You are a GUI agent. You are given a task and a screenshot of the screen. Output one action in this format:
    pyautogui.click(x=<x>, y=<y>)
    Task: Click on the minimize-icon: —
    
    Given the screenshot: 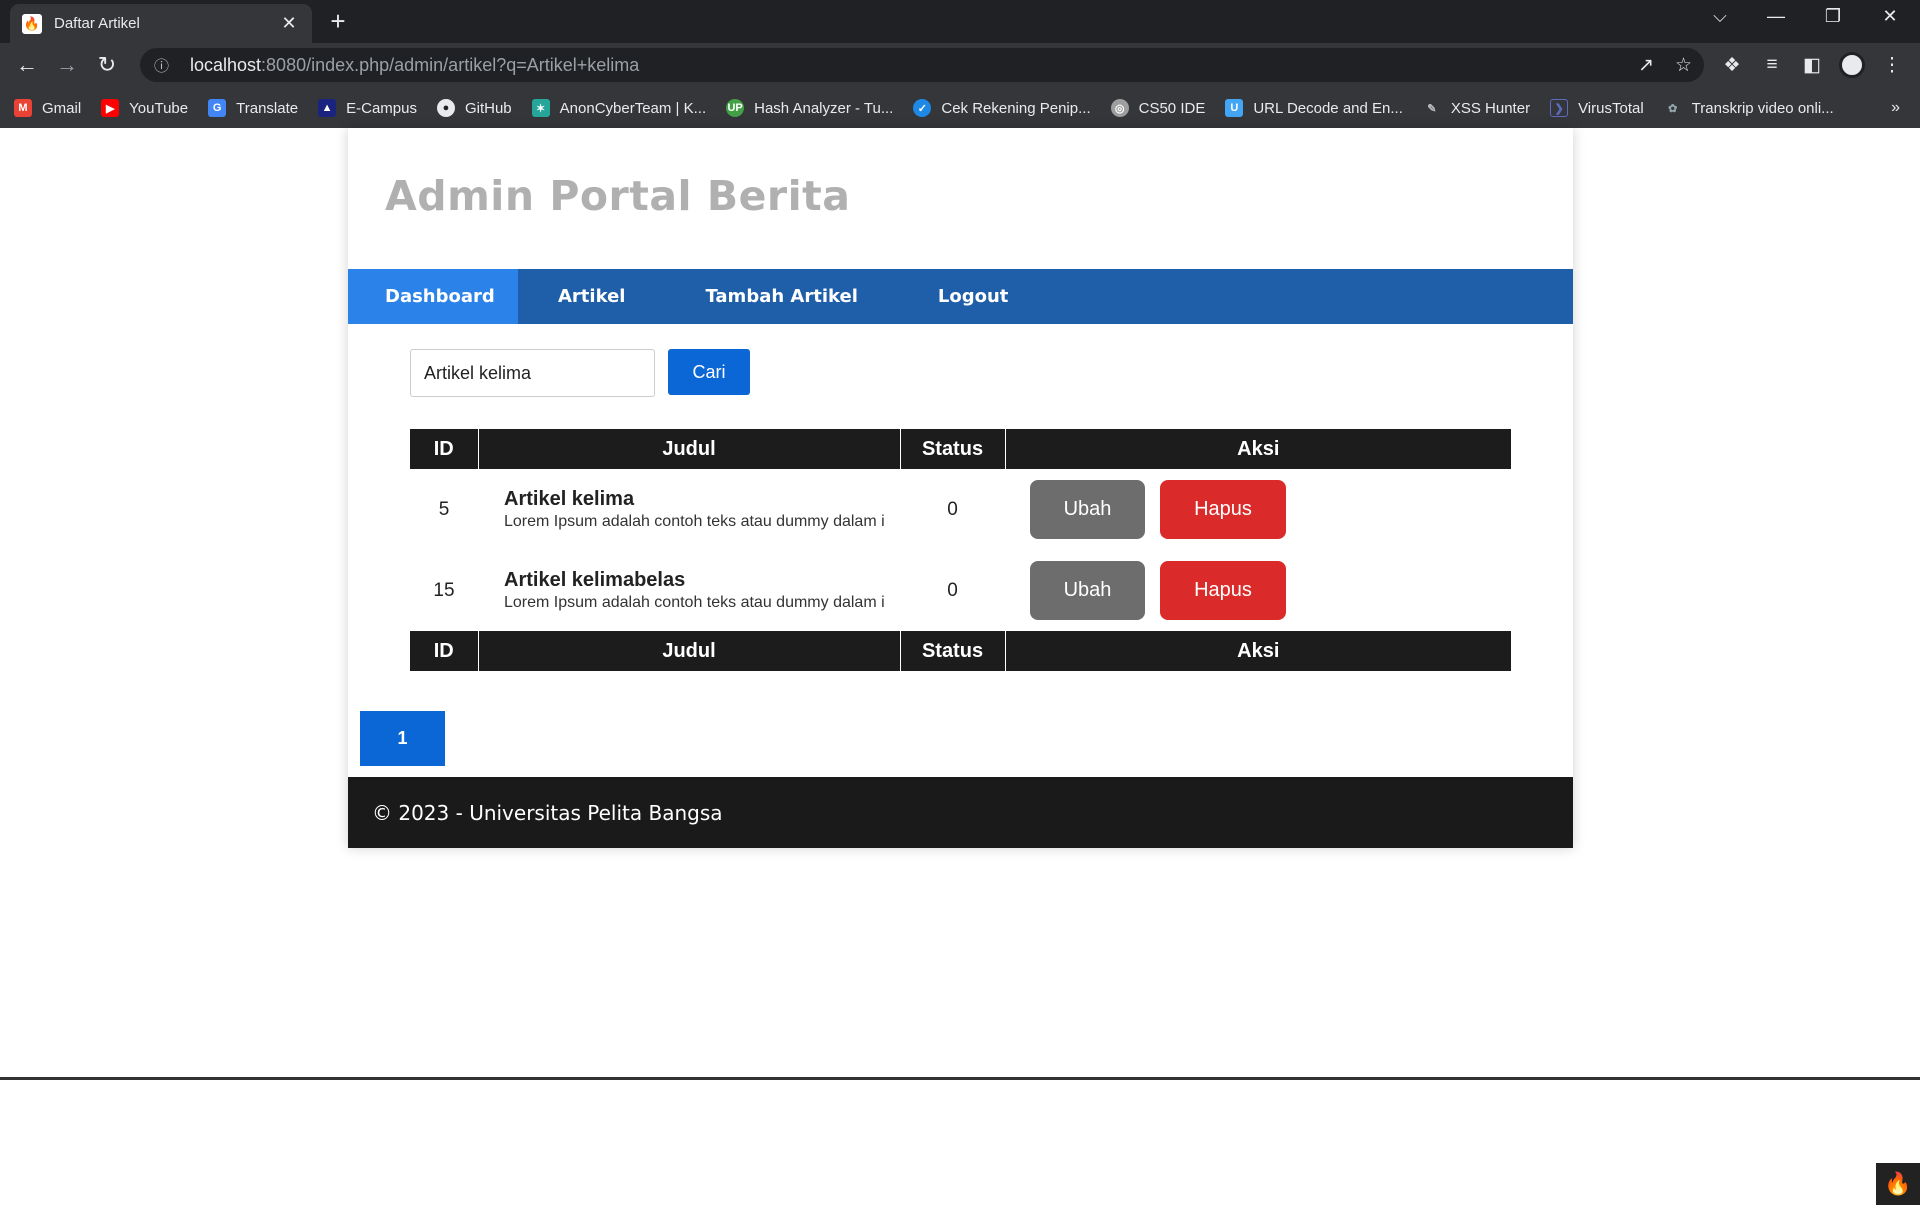 What is the action you would take?
    pyautogui.click(x=1776, y=16)
    